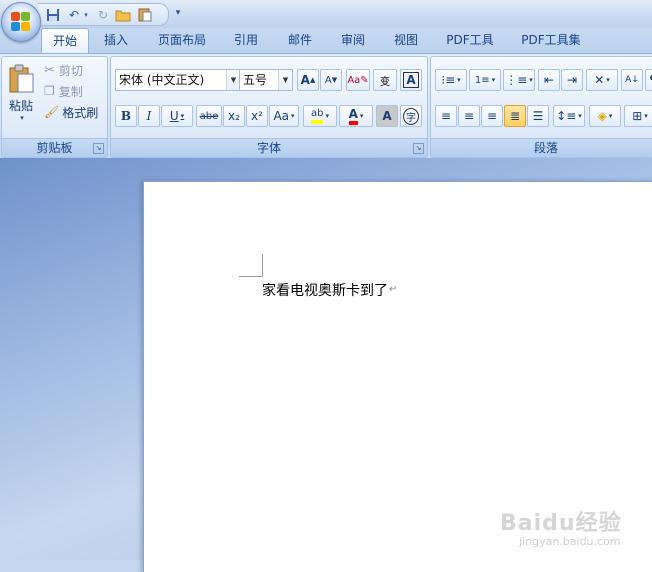 Image resolution: width=652 pixels, height=572 pixels. What do you see at coordinates (178, 80) in the screenshot?
I see `font-name-combo: 宋体 (中文正文) ▼` at bounding box center [178, 80].